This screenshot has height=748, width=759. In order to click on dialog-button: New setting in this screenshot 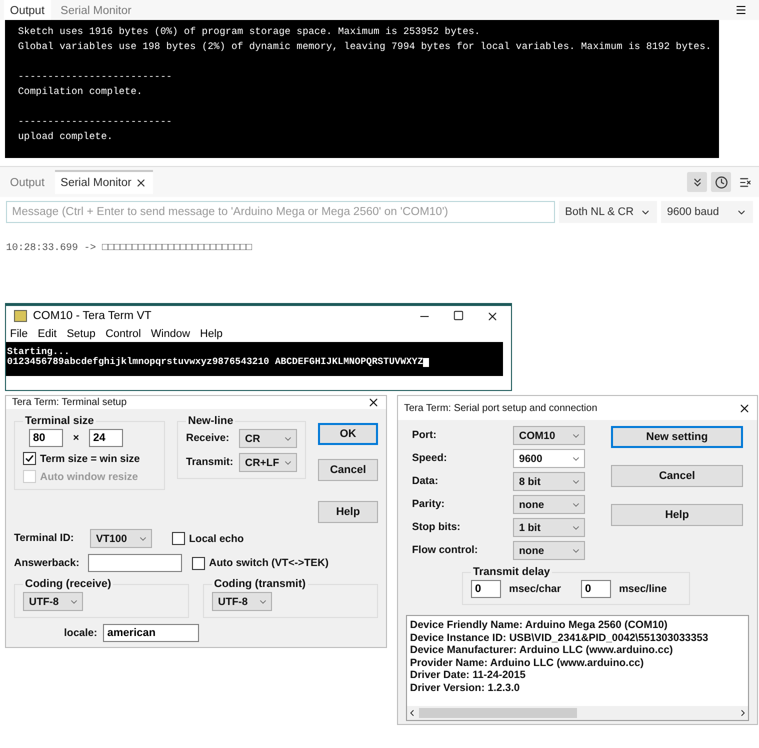, I will do `click(677, 437)`.